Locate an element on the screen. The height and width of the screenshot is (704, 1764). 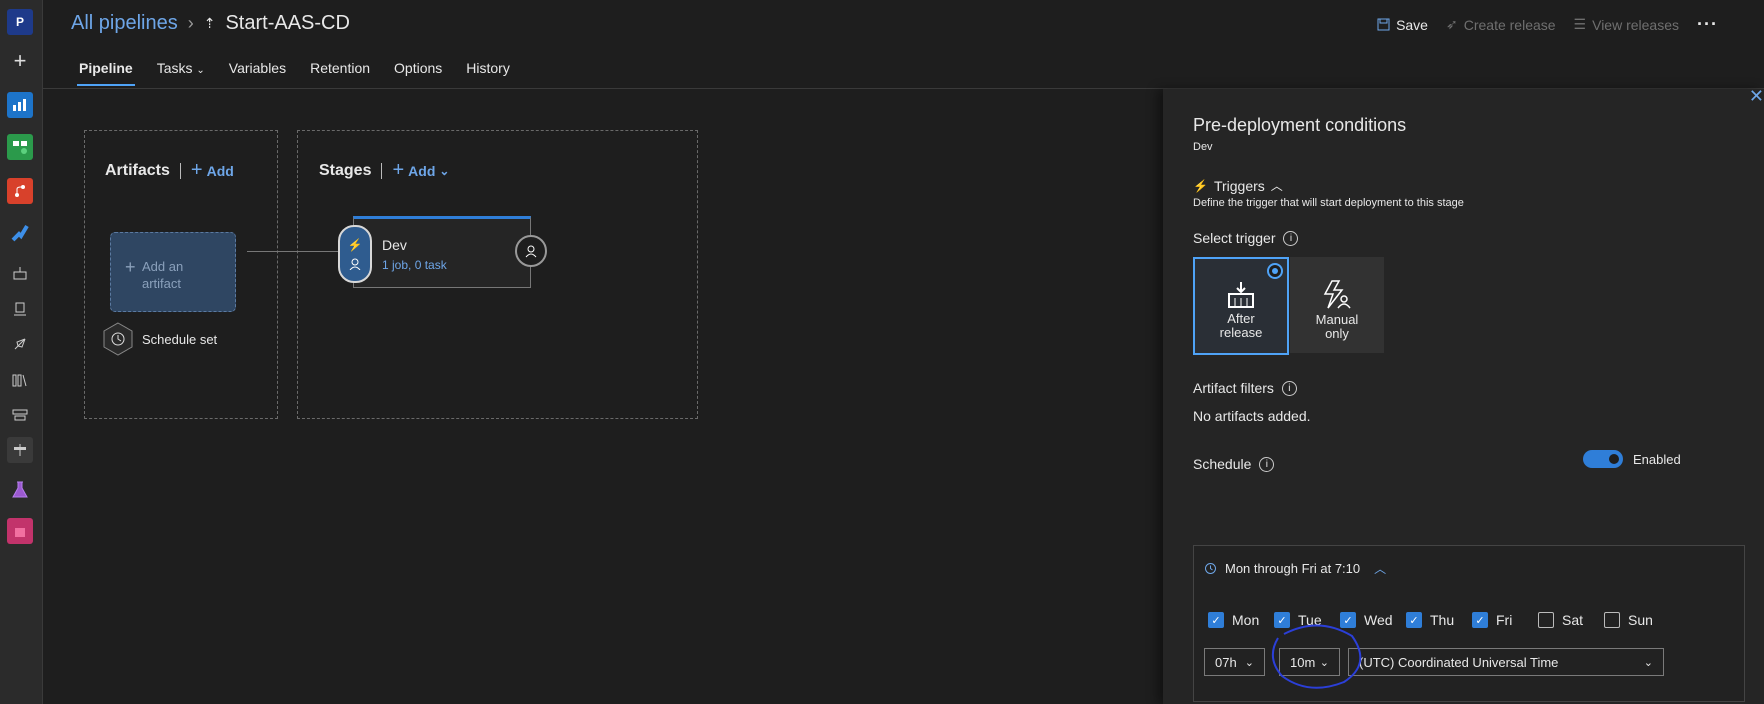
create-release-button: ➶ Create release is located at coordinates (1501, 24).